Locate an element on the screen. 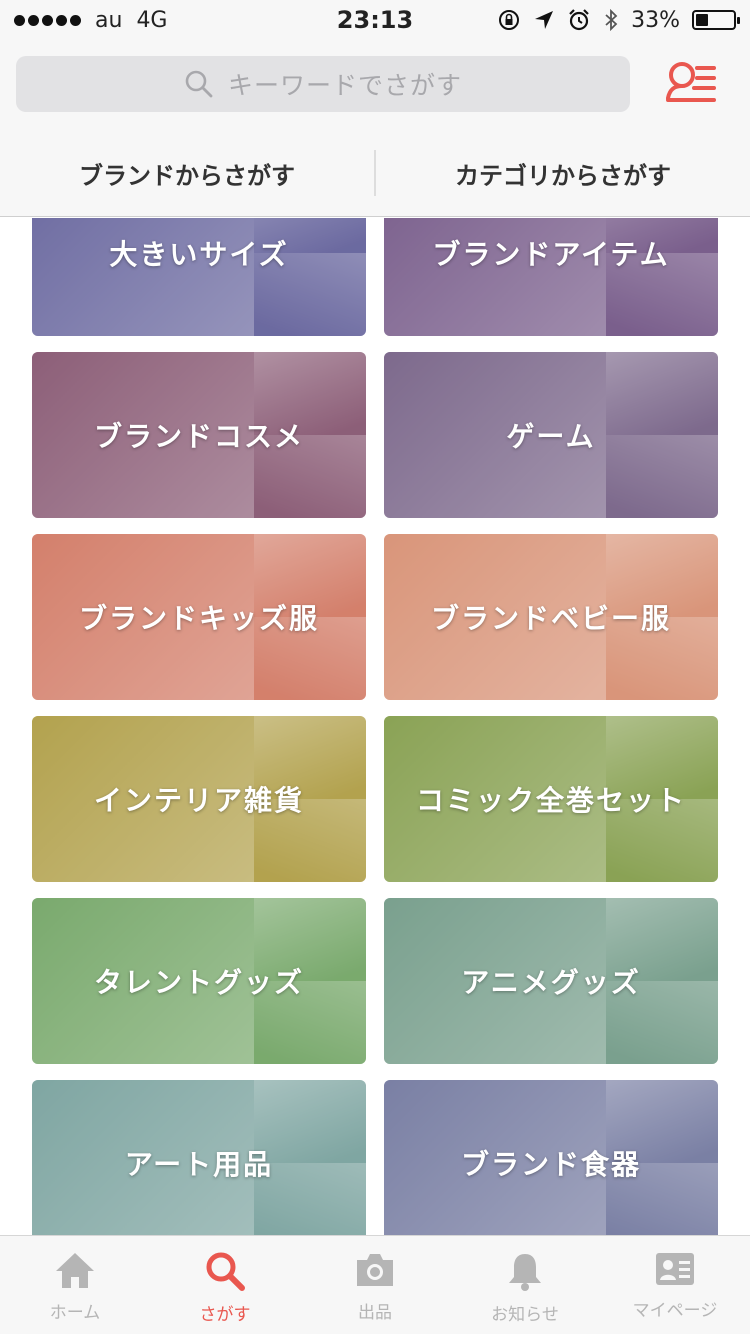 The image size is (750, 1334). status-left: au 4G is located at coordinates (90, 20).